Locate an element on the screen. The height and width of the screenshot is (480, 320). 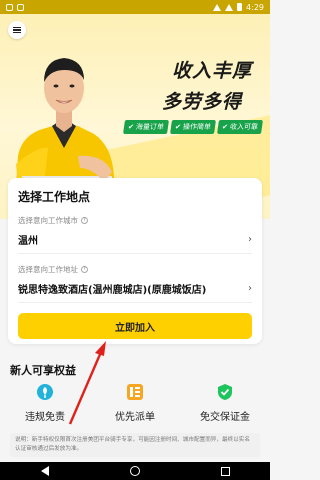
back-icon is located at coordinates (44, 471).